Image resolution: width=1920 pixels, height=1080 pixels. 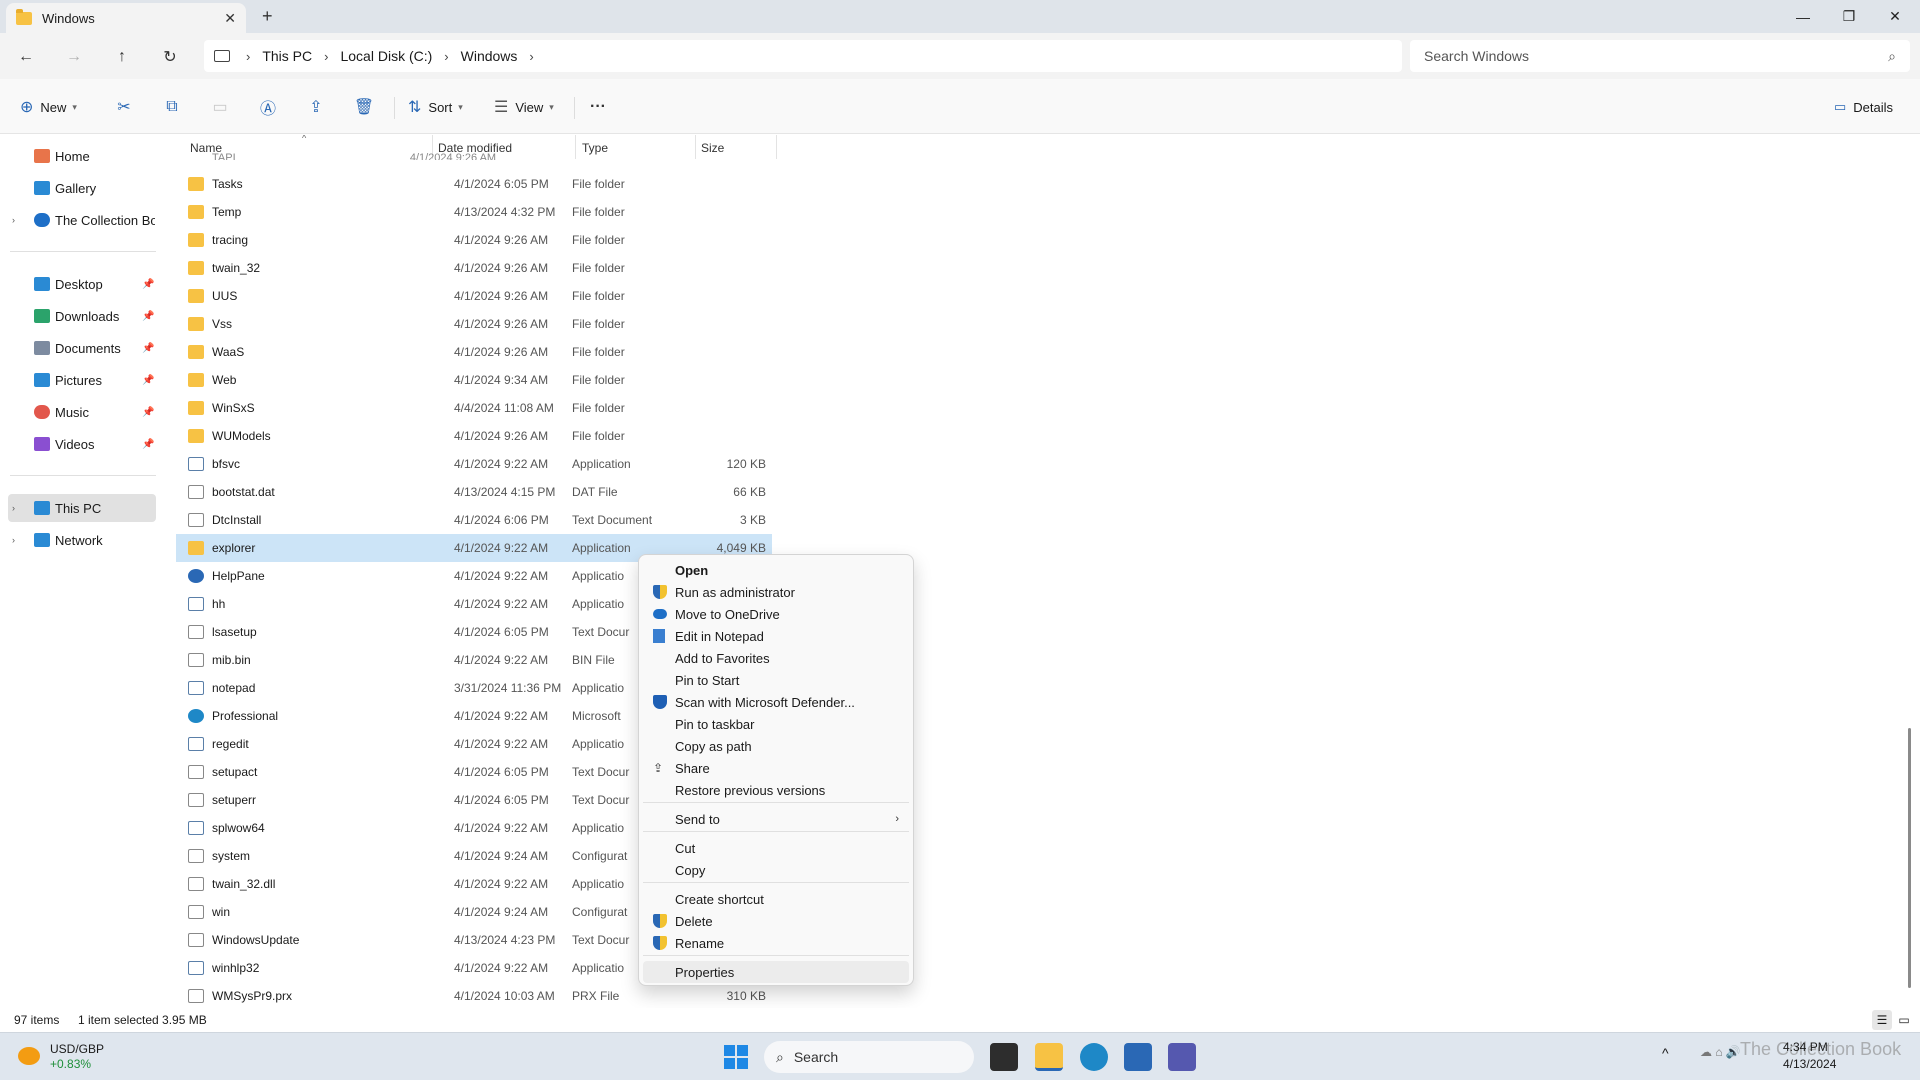 What do you see at coordinates (776, 592) in the screenshot?
I see `menu-item-run-as-administrator: Run as administrator` at bounding box center [776, 592].